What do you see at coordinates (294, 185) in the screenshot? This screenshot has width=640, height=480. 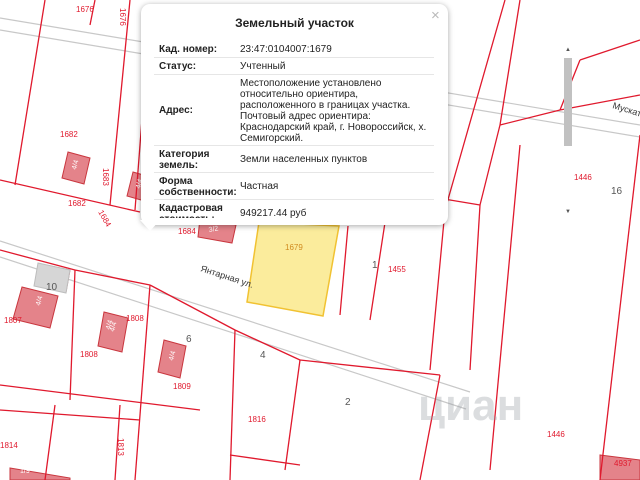 I see `info-row-ownership-form: Форма собственности: Частная` at bounding box center [294, 185].